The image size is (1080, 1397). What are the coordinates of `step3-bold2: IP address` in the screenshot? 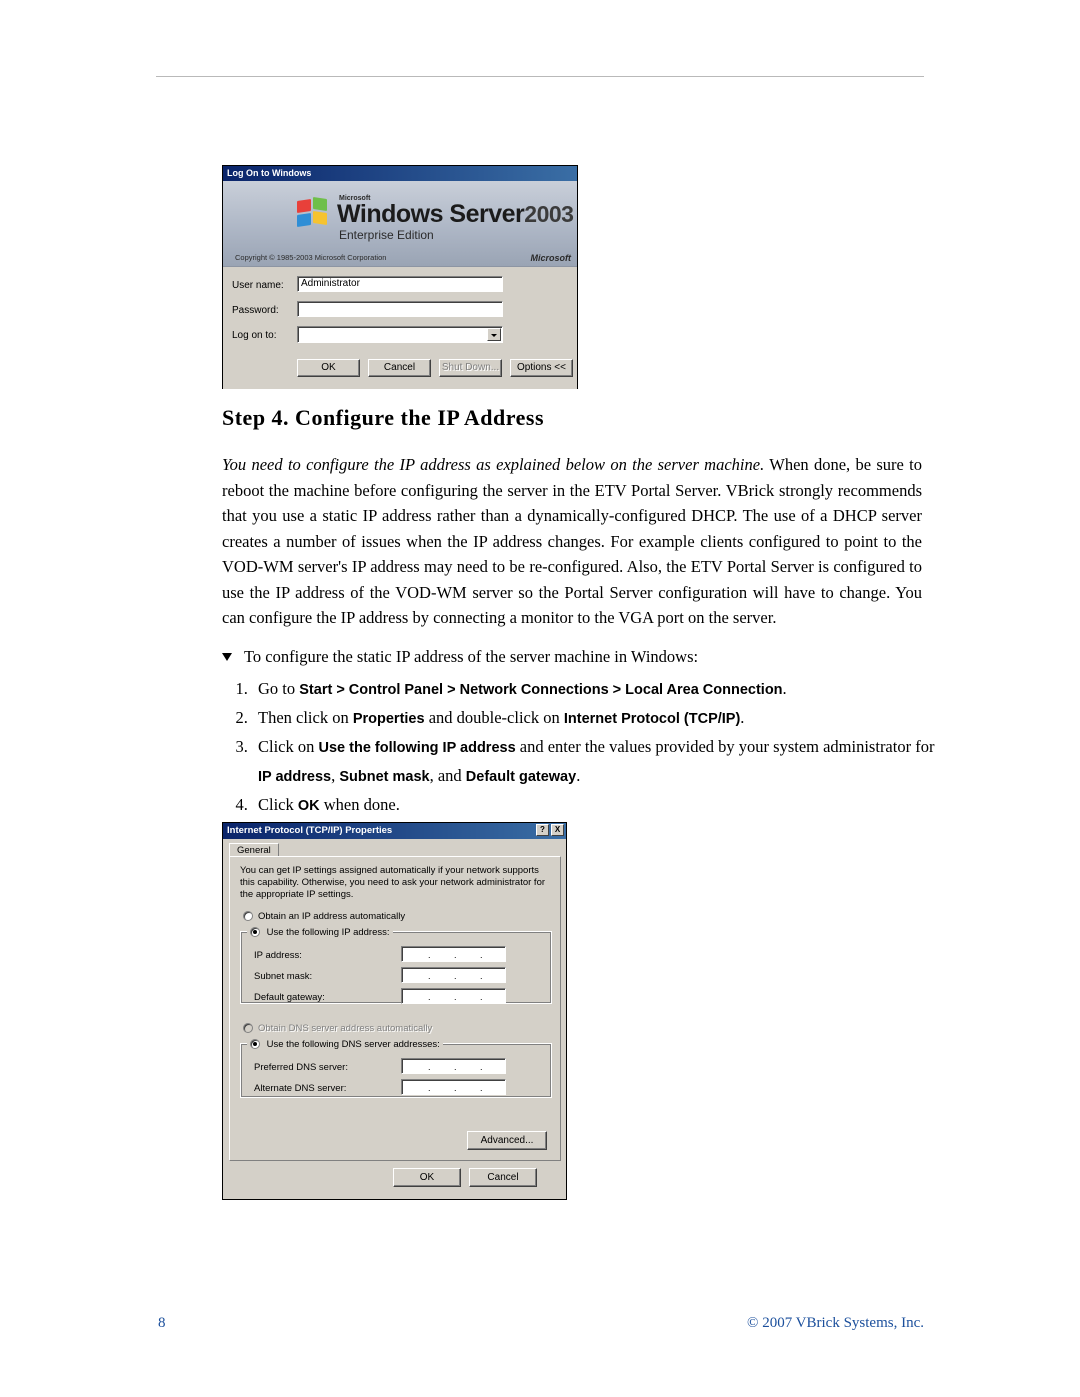 It's located at (295, 777).